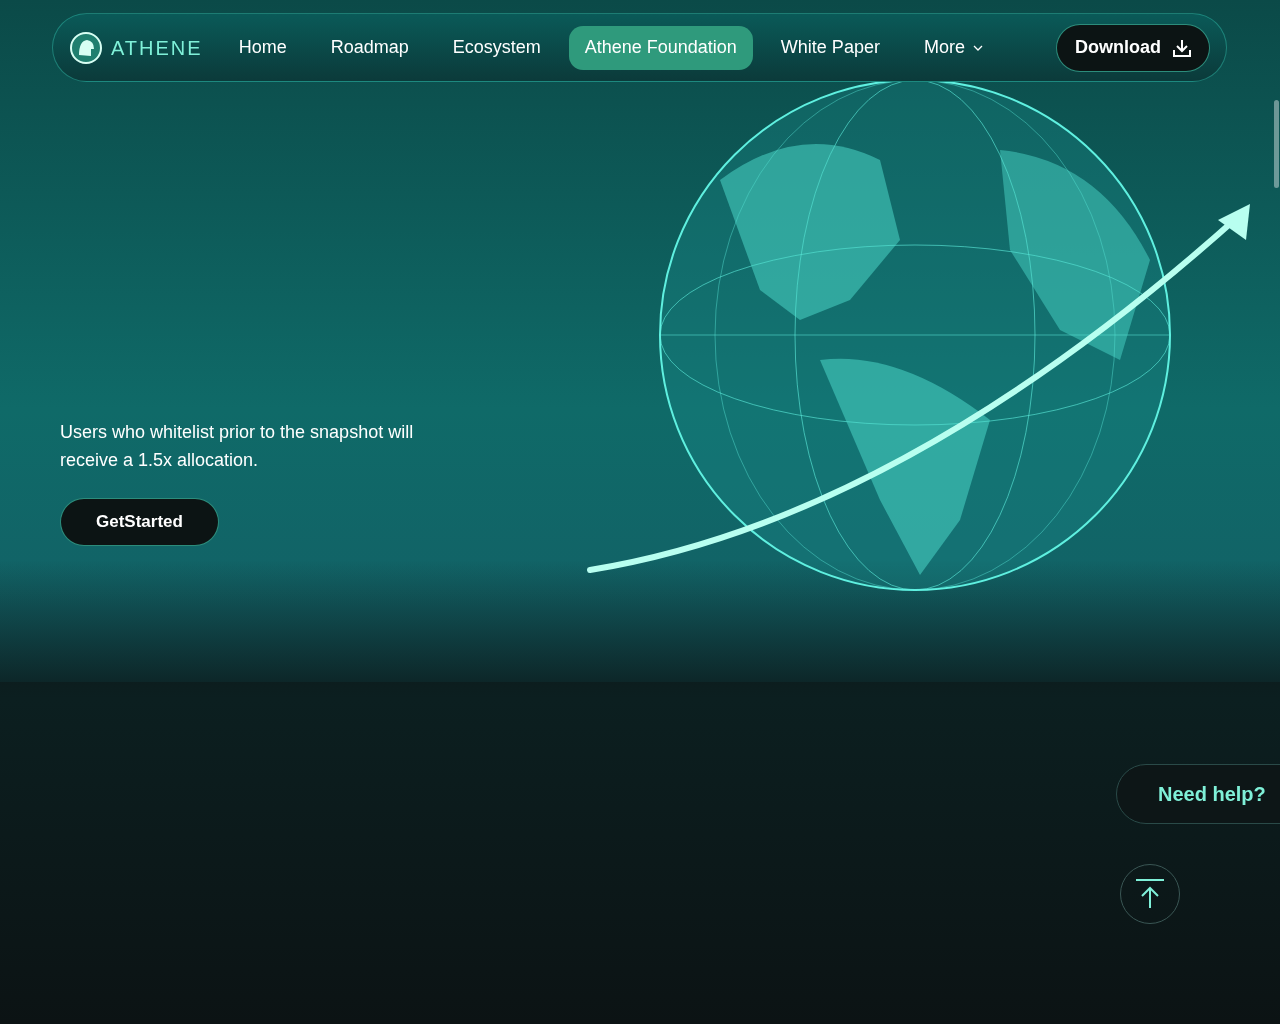  I want to click on nav-link: Roadmap, so click(369, 47).